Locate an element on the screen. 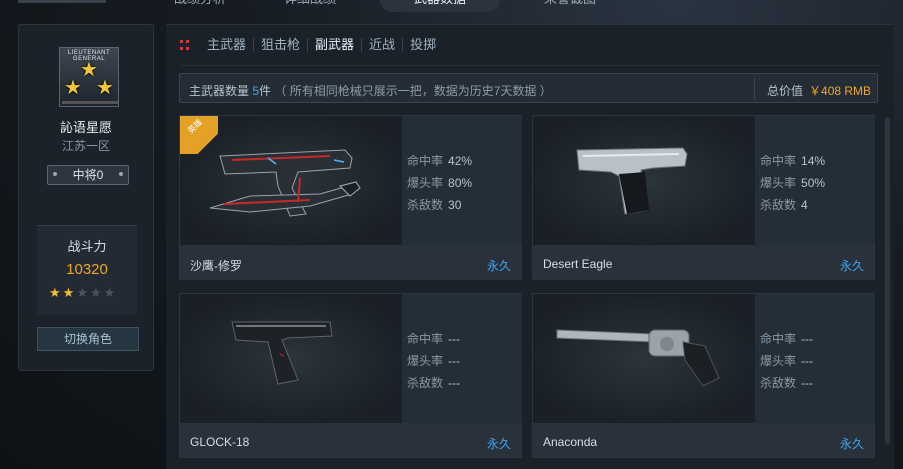 The height and width of the screenshot is (469, 903). stat-headshot-rate: 爆头率 80% is located at coordinates (439, 182).